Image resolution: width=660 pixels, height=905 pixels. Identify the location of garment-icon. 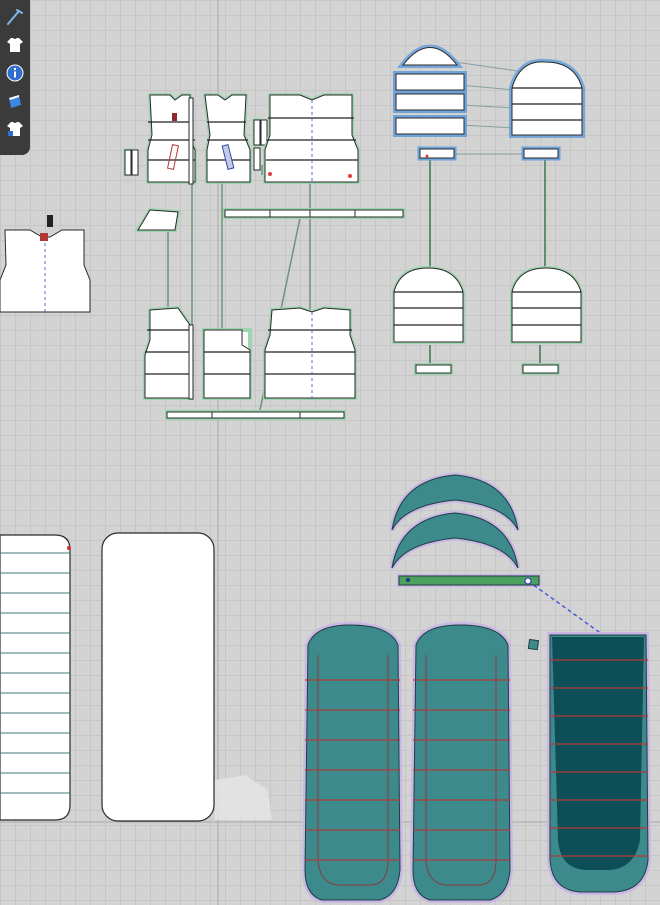
(15, 45).